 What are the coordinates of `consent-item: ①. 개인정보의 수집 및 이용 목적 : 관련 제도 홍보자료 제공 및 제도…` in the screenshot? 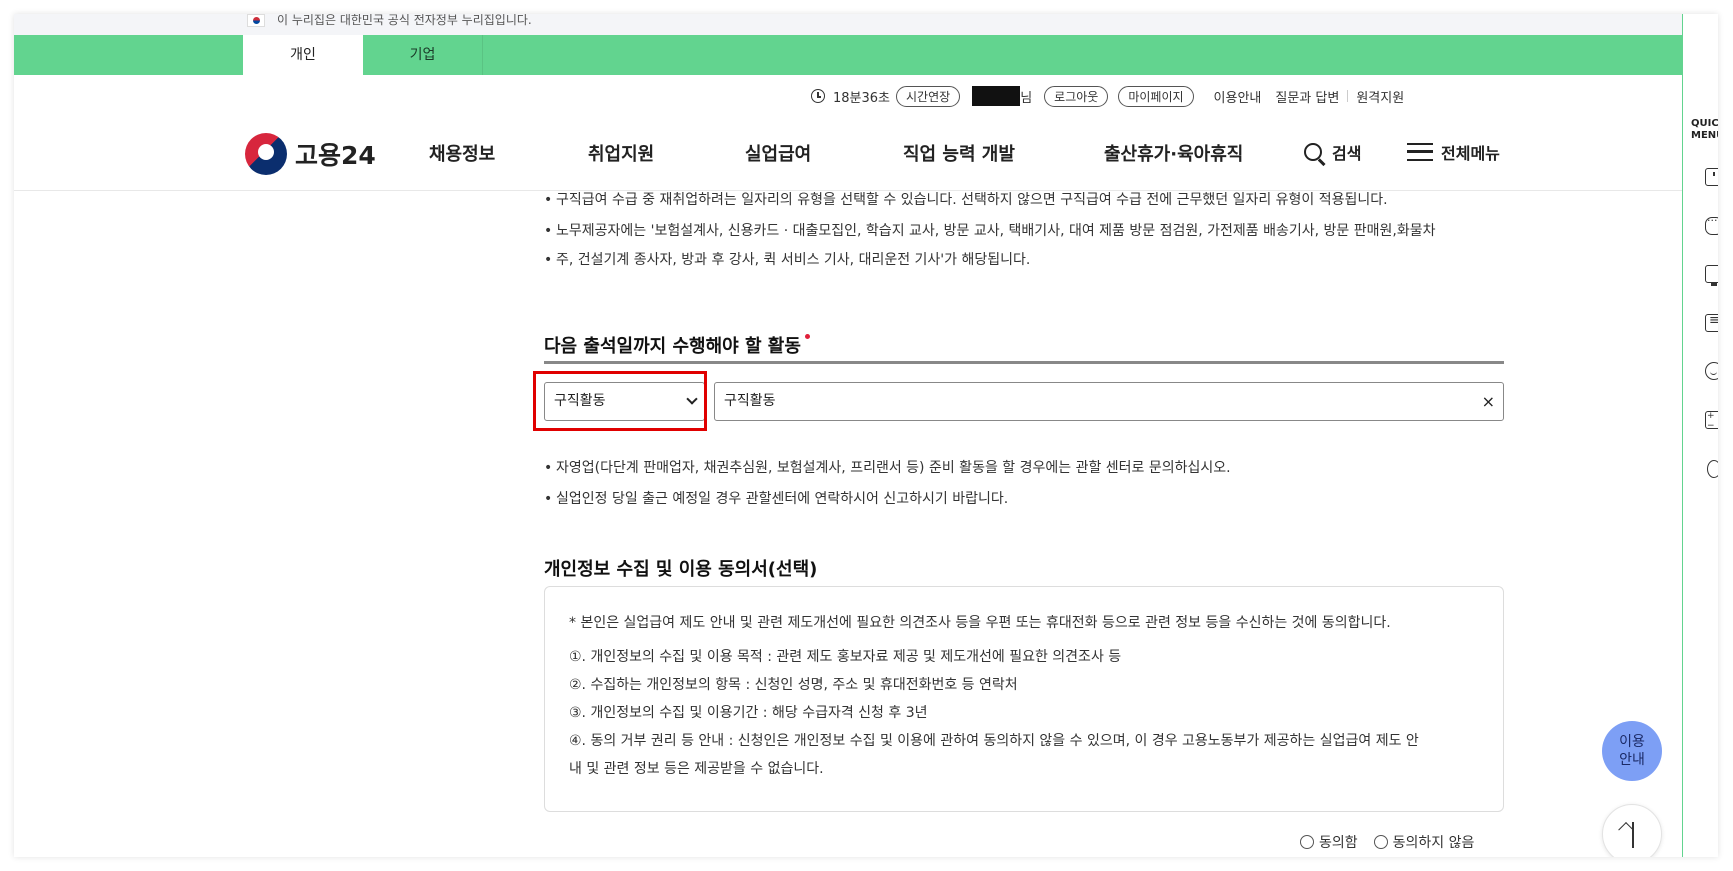 It's located at (845, 657).